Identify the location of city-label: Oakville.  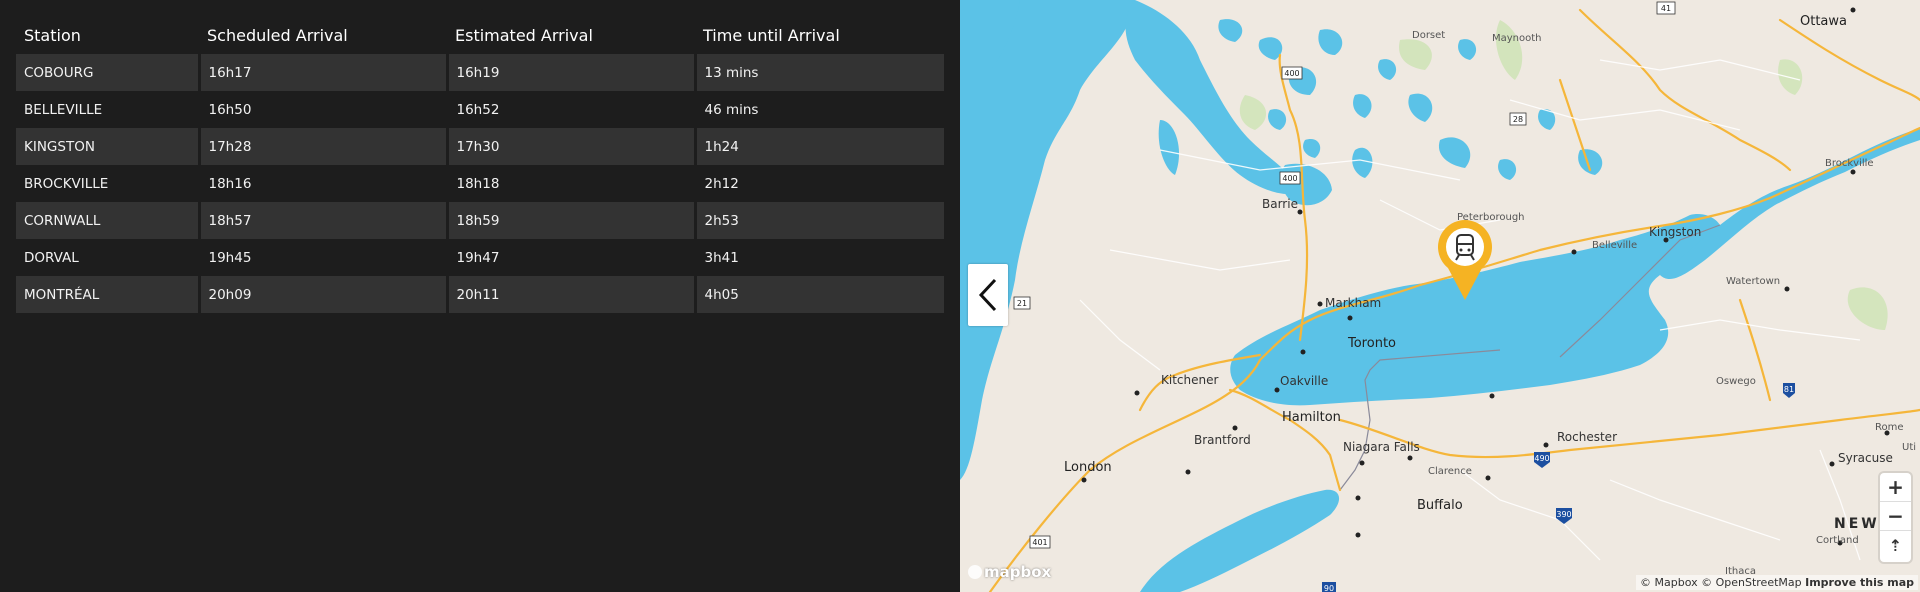
(1304, 381).